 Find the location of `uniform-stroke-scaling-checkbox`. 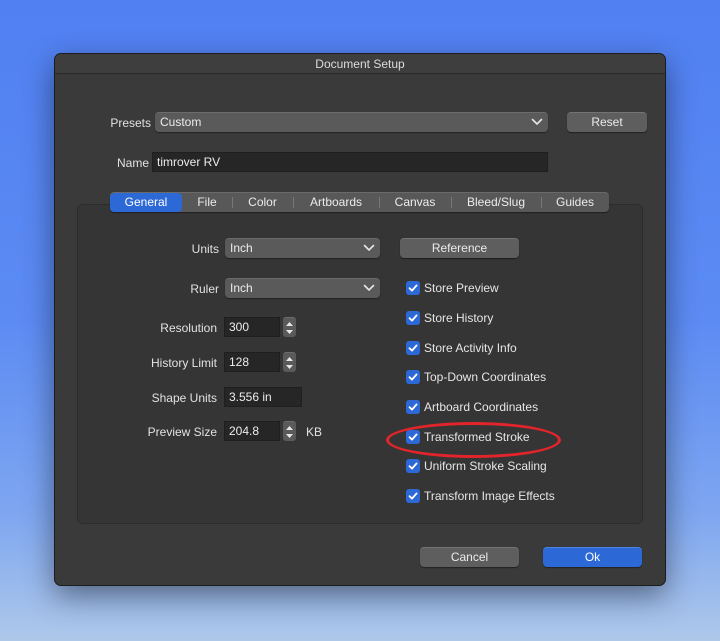

uniform-stroke-scaling-checkbox is located at coordinates (413, 466).